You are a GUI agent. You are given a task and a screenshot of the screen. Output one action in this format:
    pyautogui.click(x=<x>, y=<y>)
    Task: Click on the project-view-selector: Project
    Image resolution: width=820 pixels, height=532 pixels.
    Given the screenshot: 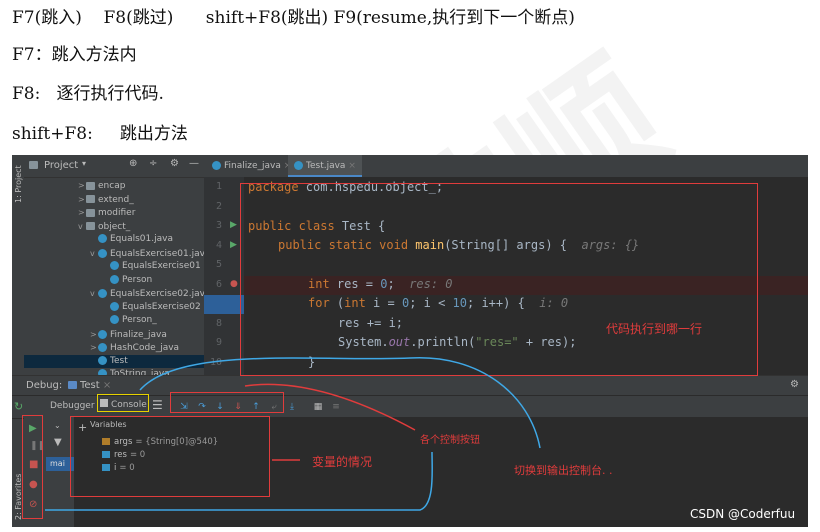 What is the action you would take?
    pyautogui.click(x=61, y=165)
    